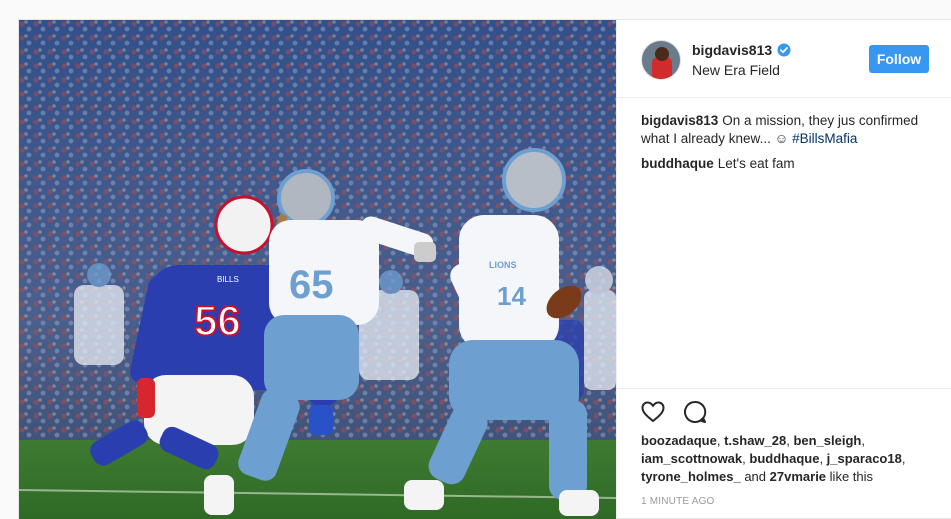  Describe the element at coordinates (695, 412) in the screenshot. I see `comment-icon` at that location.